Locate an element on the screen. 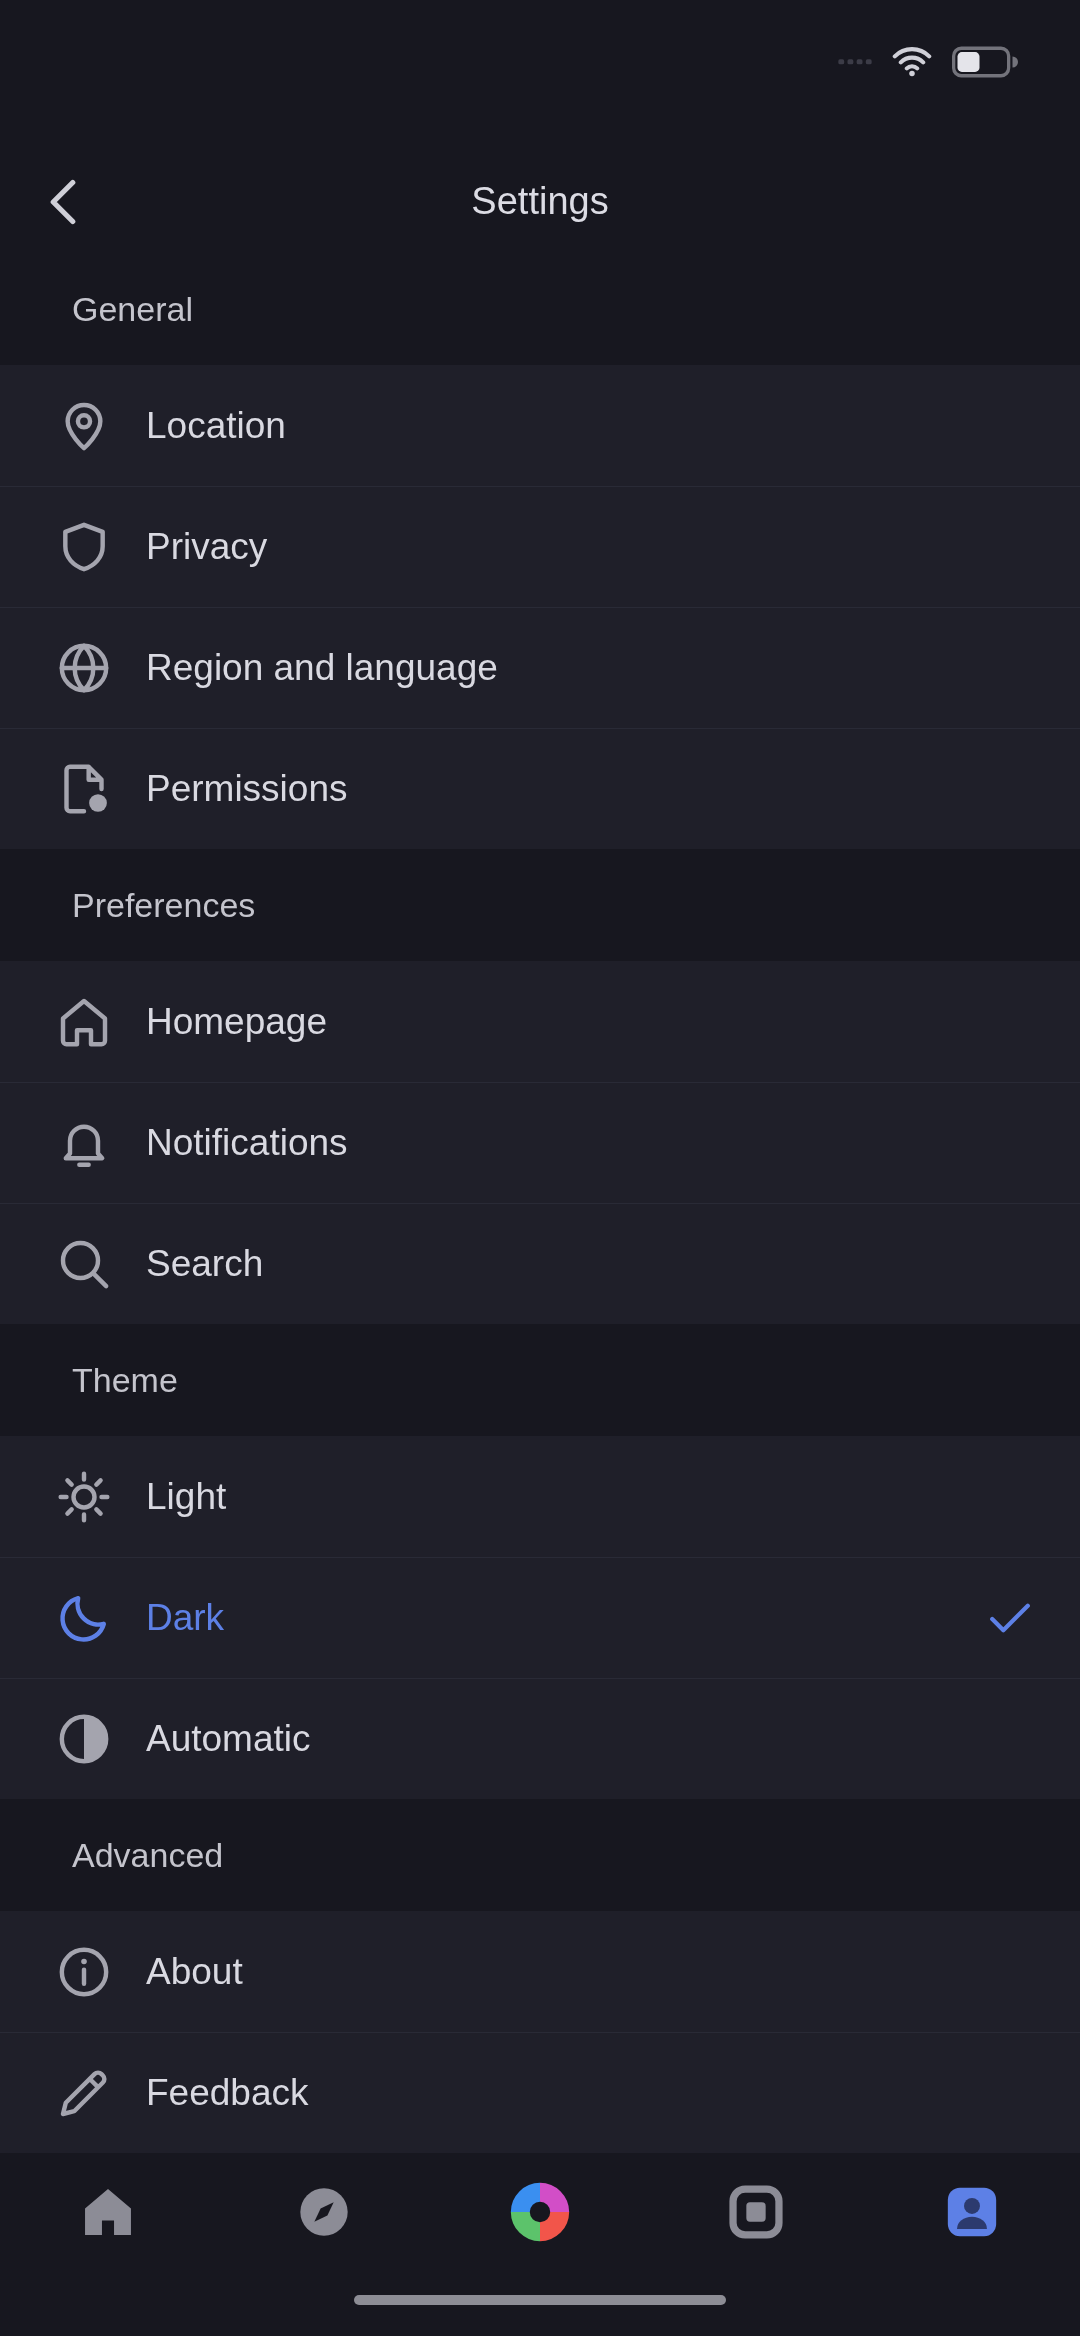 This screenshot has width=1080, height=2336. settings-item: About is located at coordinates (540, 1971).